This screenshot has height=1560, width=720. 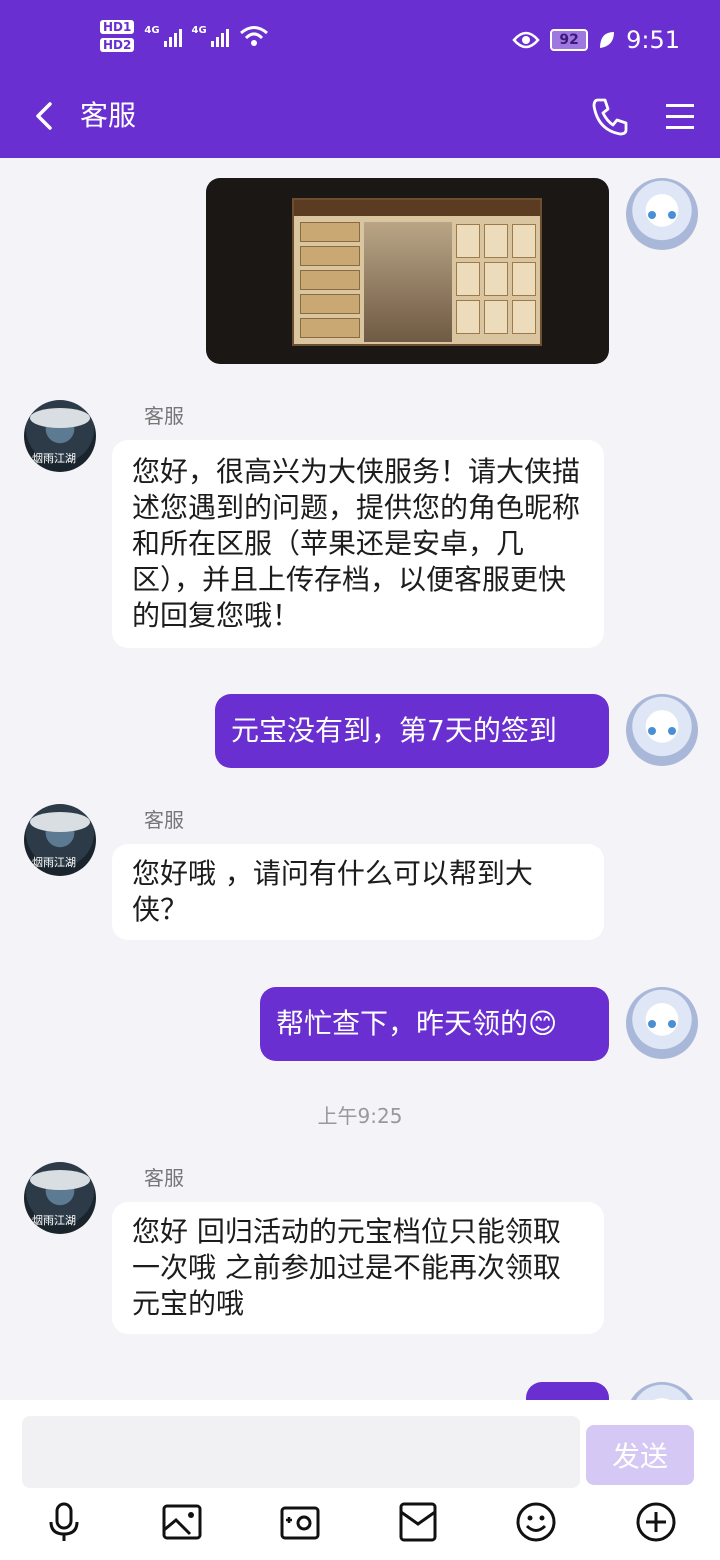 I want to click on network-indicators: HD1 HD2 4G 4G, so click(x=184, y=36).